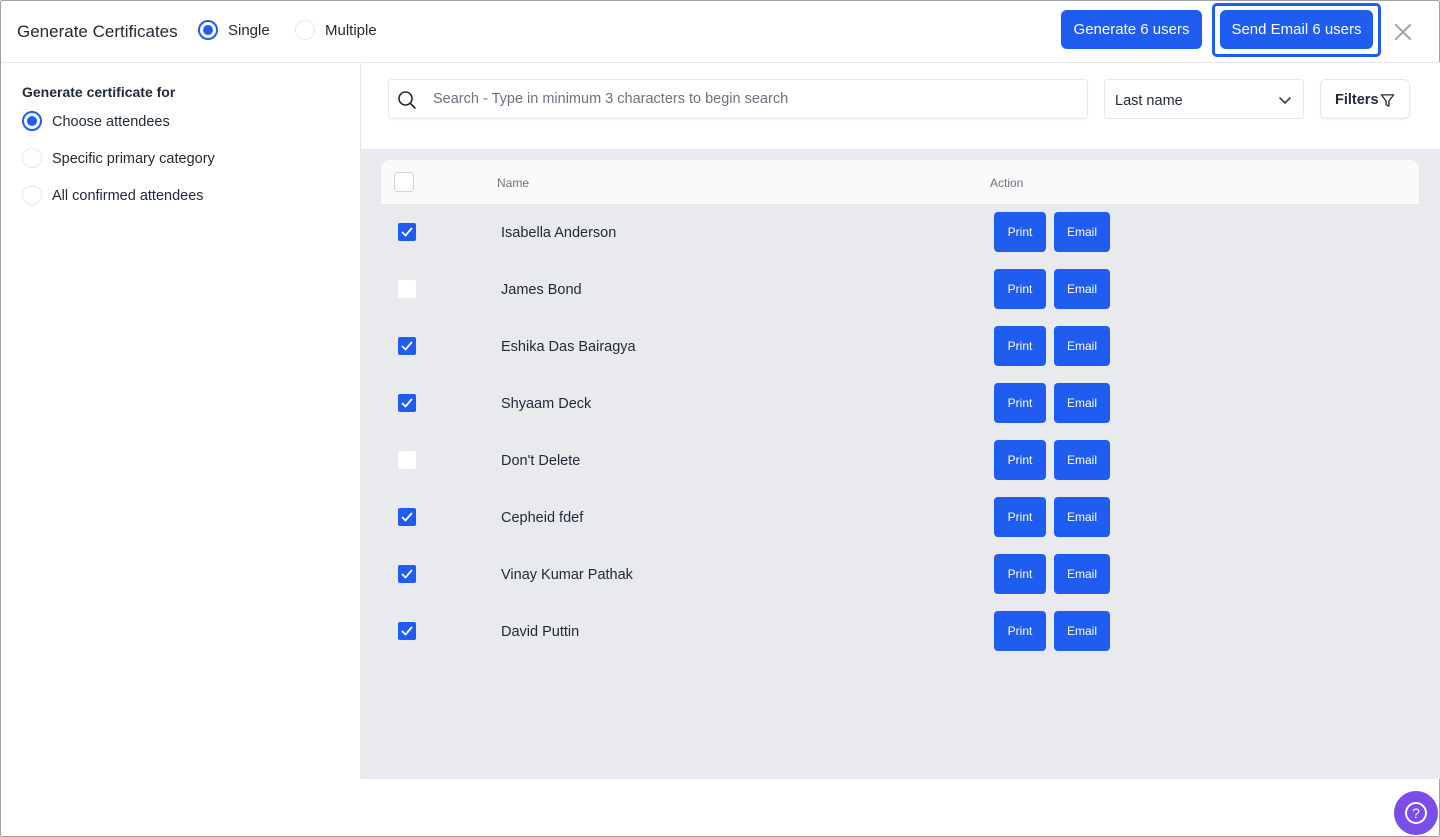  I want to click on attendee-name: Isabella Anderson, so click(559, 233).